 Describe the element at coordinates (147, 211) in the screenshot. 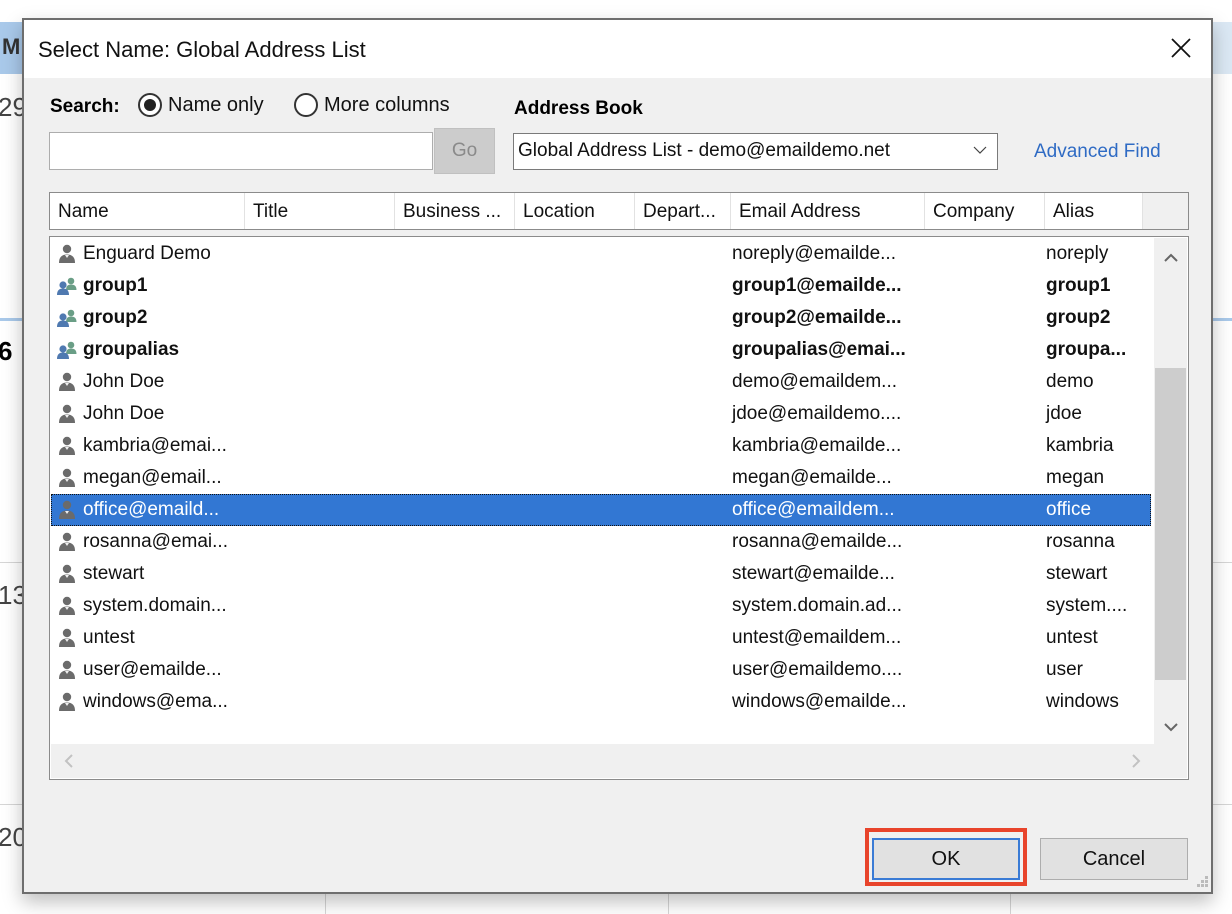

I see `column-header-name: Name` at that location.